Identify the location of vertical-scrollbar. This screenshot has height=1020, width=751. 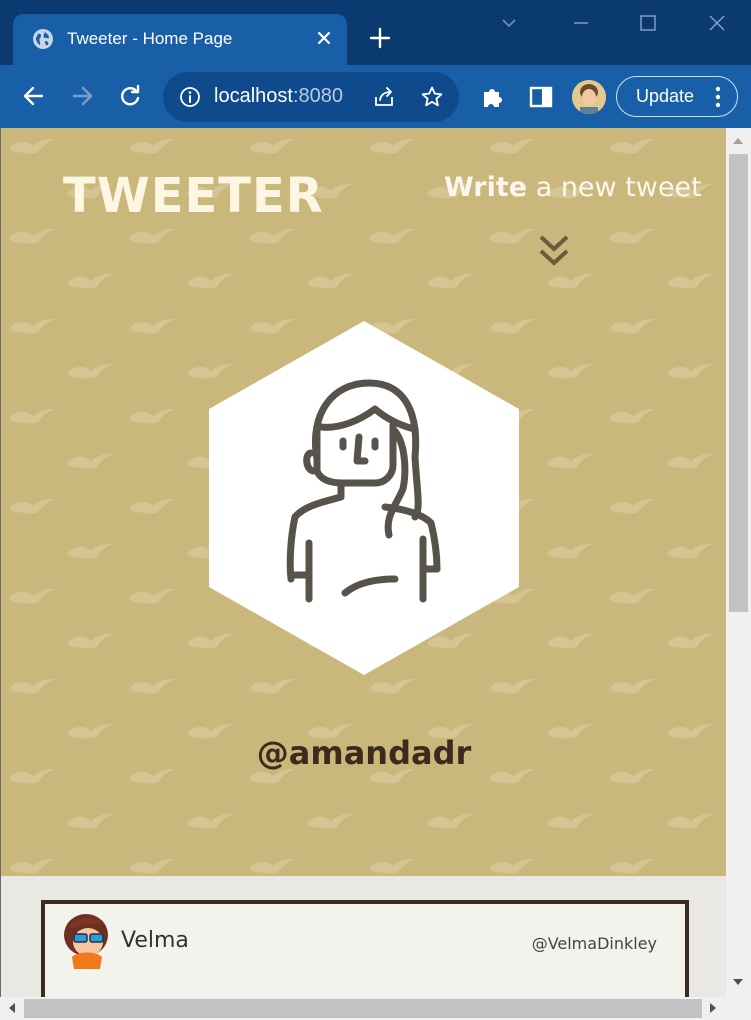
(738, 562).